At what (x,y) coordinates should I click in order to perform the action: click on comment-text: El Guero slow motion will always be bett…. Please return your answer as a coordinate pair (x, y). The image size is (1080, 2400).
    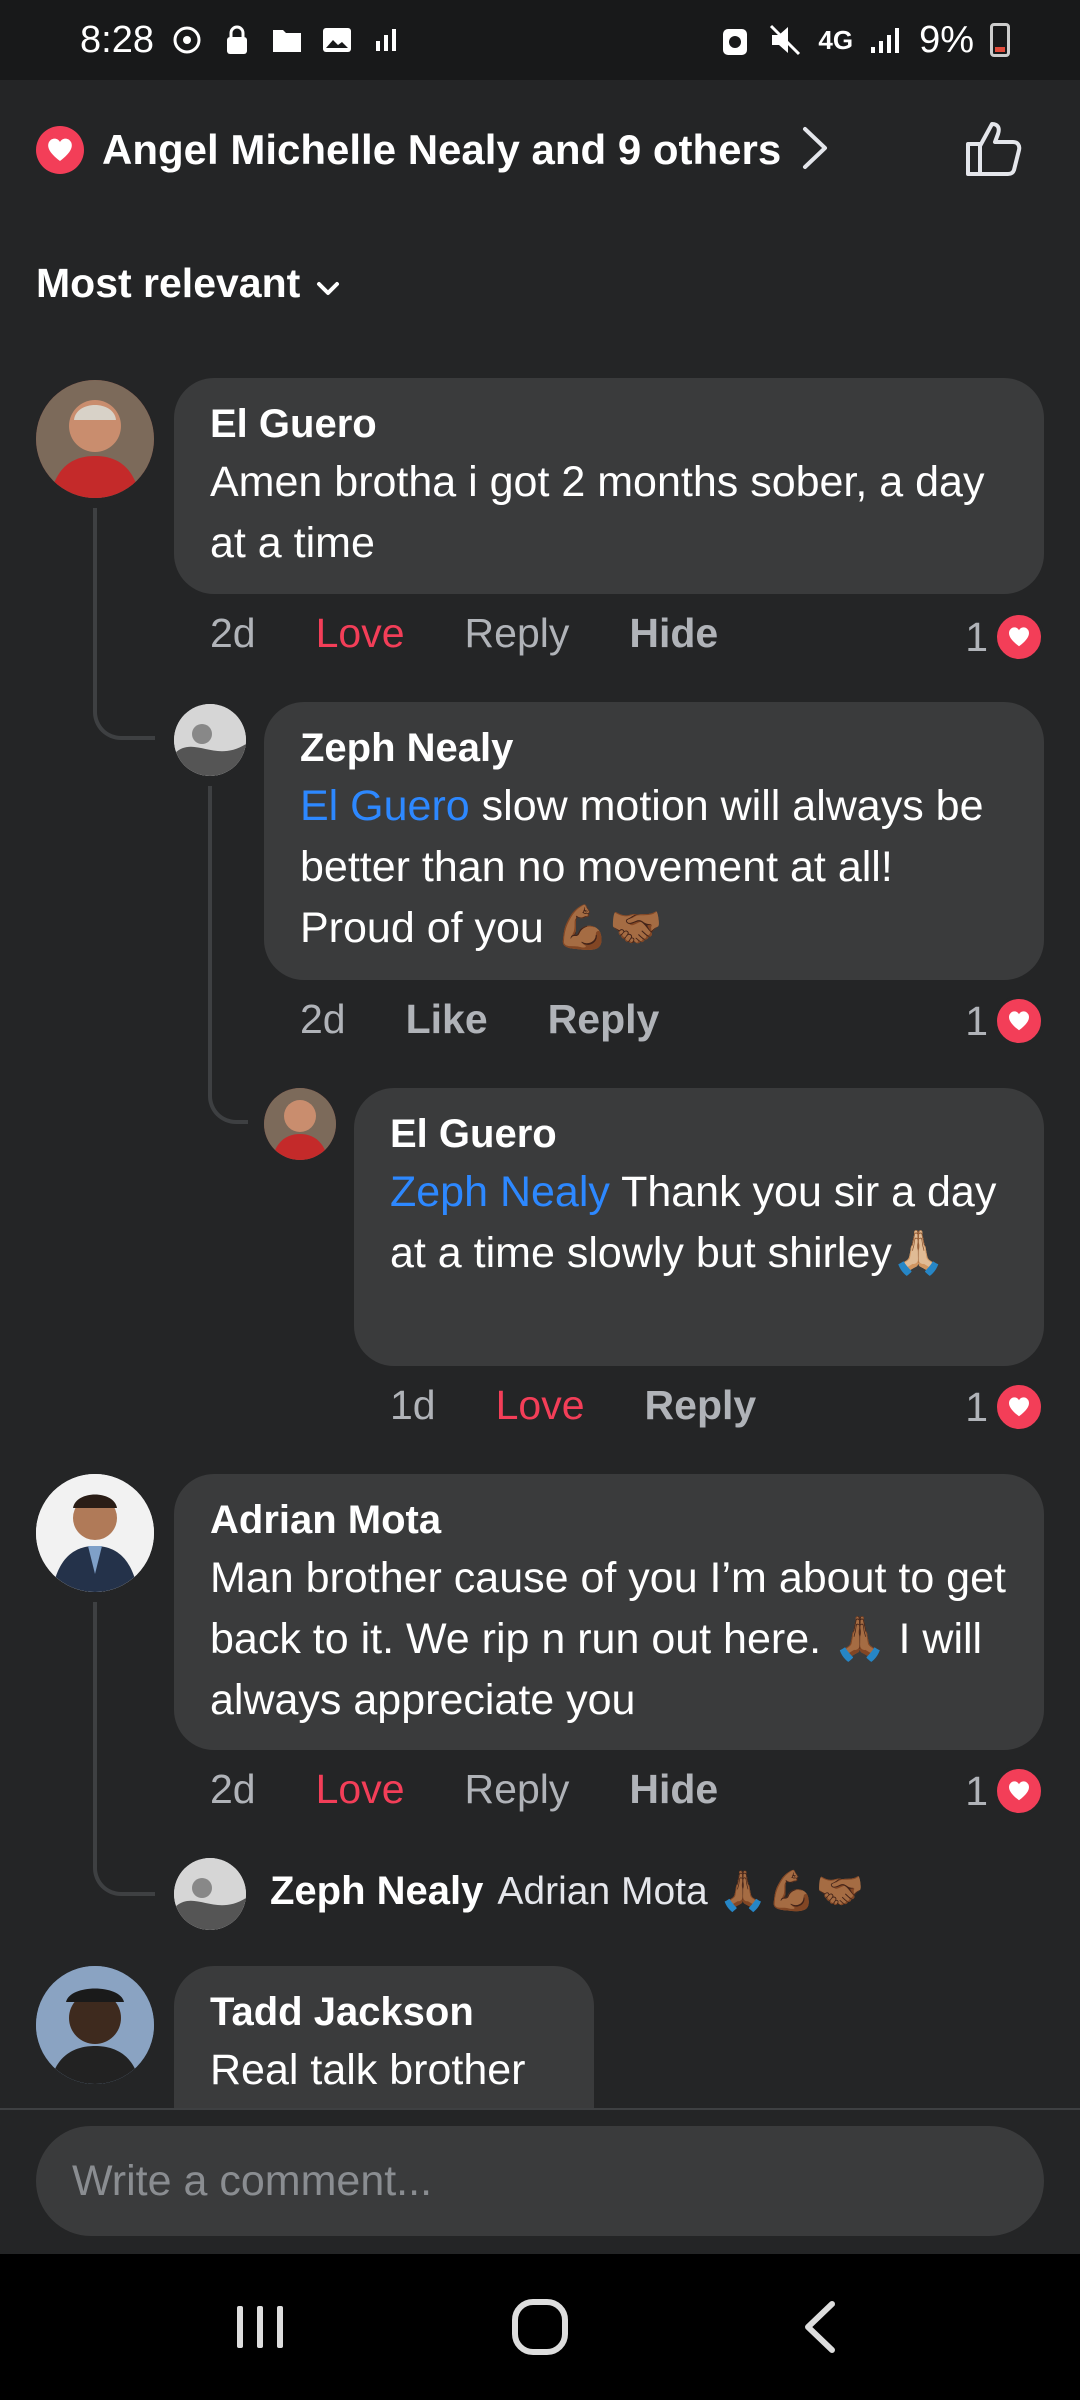
    Looking at the image, I should click on (654, 867).